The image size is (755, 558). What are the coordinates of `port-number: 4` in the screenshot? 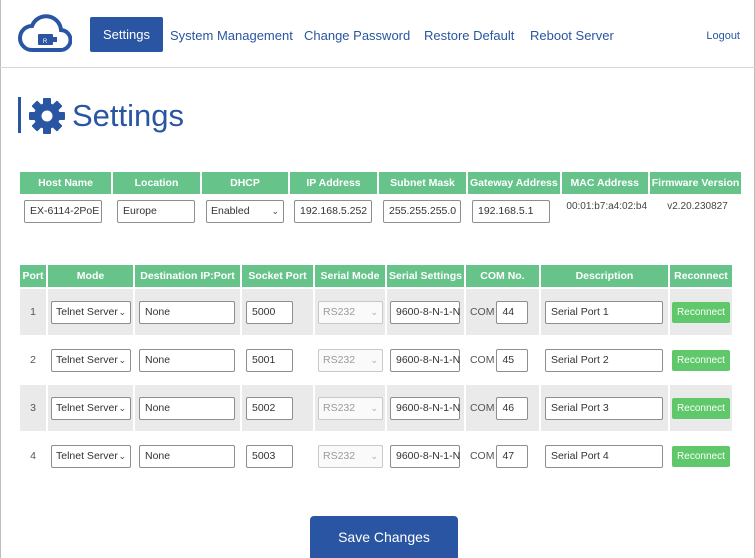 It's located at (33, 456).